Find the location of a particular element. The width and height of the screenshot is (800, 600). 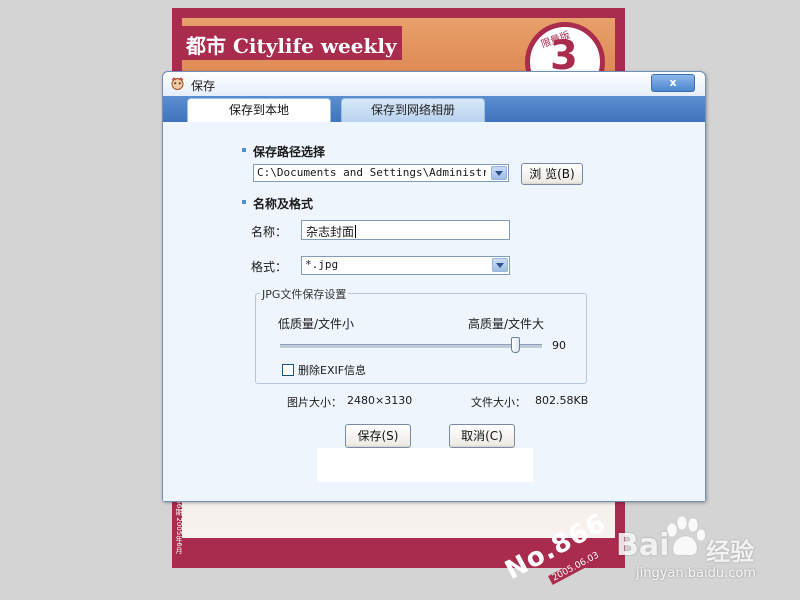

delete-exif-checkbox is located at coordinates (288, 370).